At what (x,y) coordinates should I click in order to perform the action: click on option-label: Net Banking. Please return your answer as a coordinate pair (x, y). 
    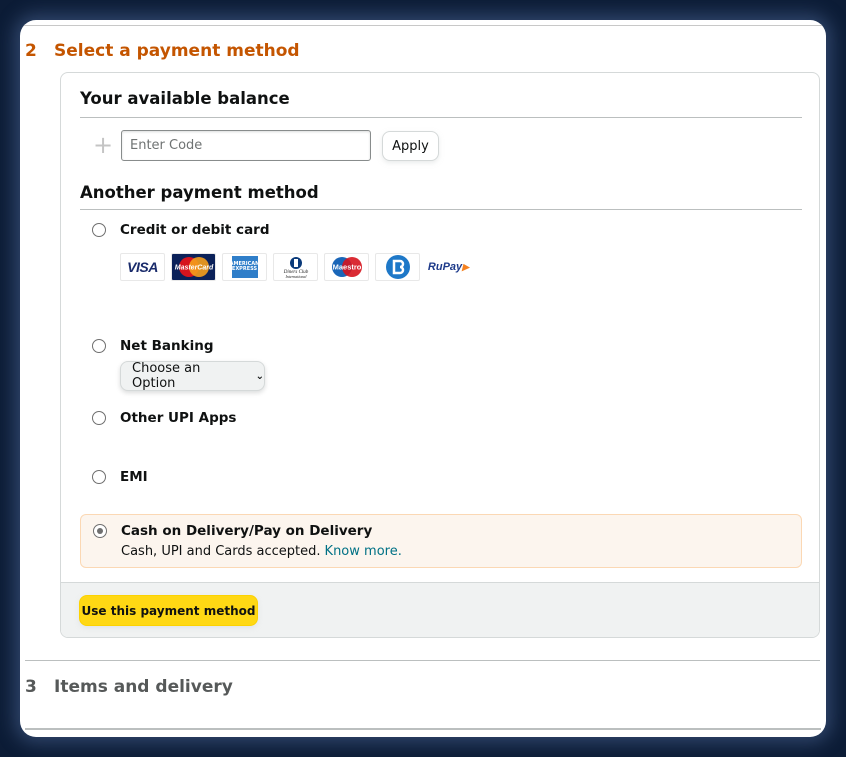
    Looking at the image, I should click on (167, 346).